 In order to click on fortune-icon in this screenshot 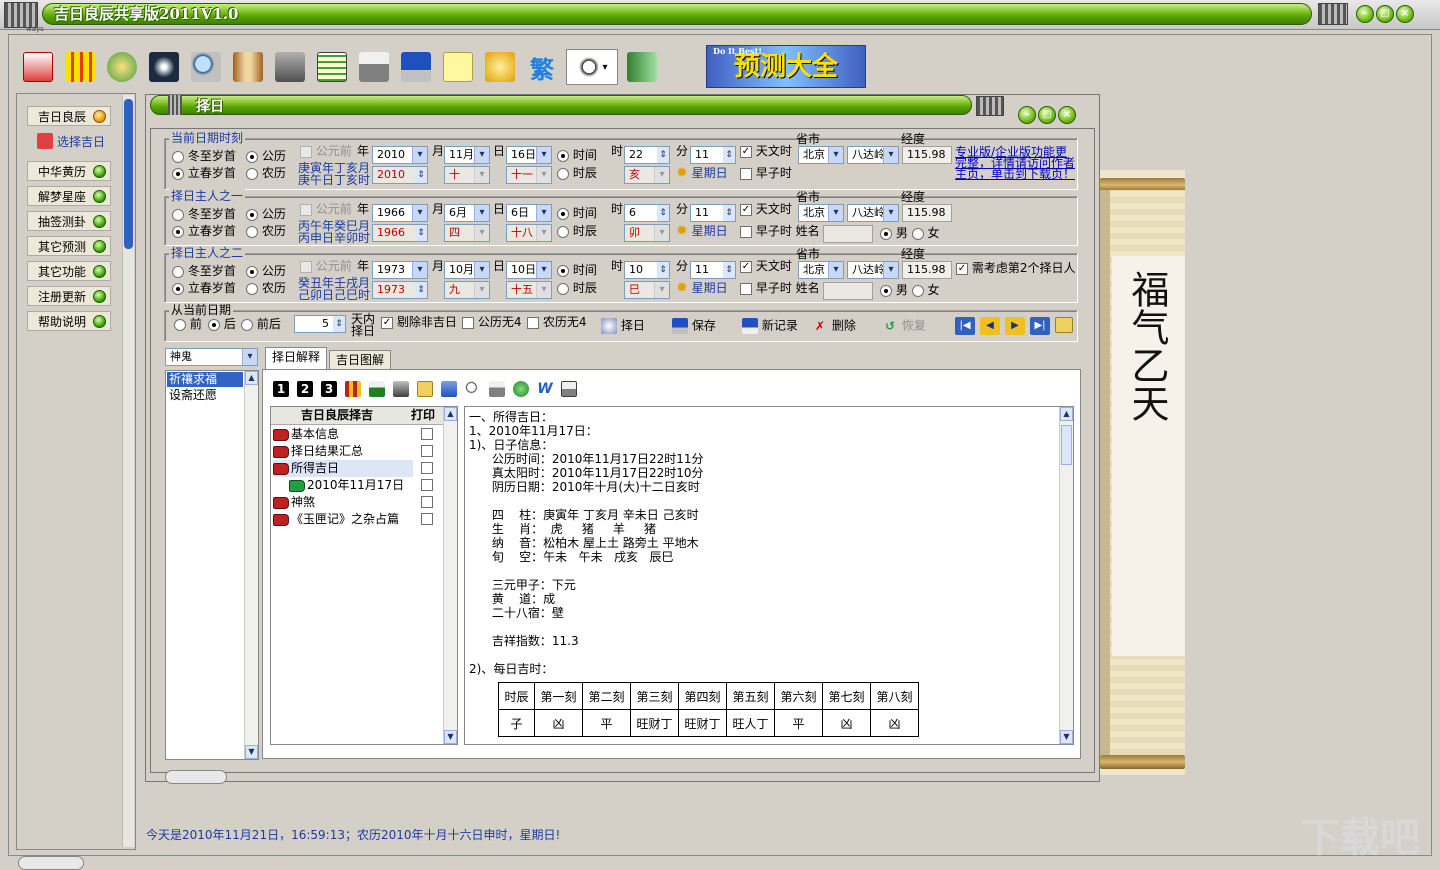, I will do `click(164, 67)`.